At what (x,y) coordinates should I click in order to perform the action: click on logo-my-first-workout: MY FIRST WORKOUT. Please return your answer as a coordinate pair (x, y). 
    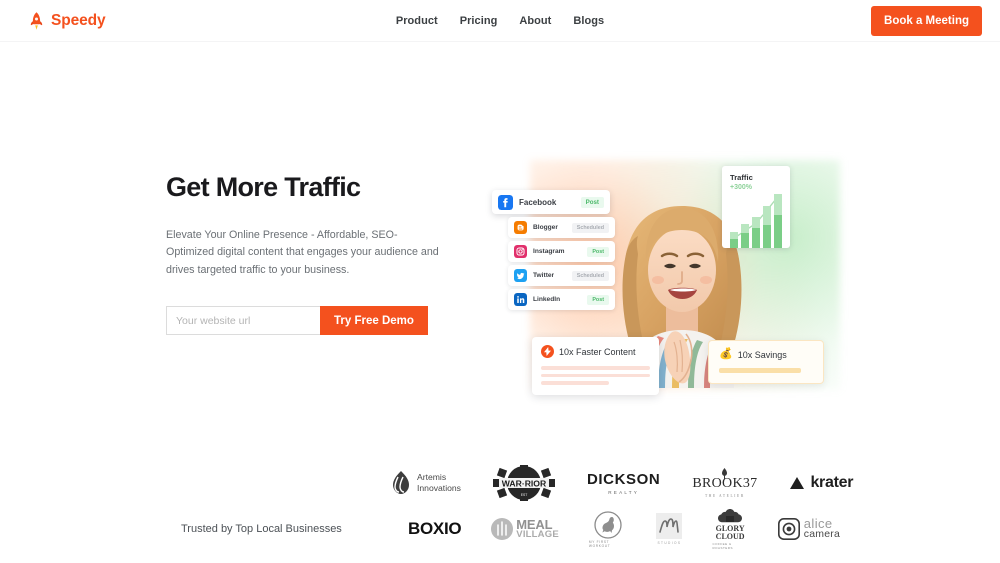
    Looking at the image, I should click on (607, 529).